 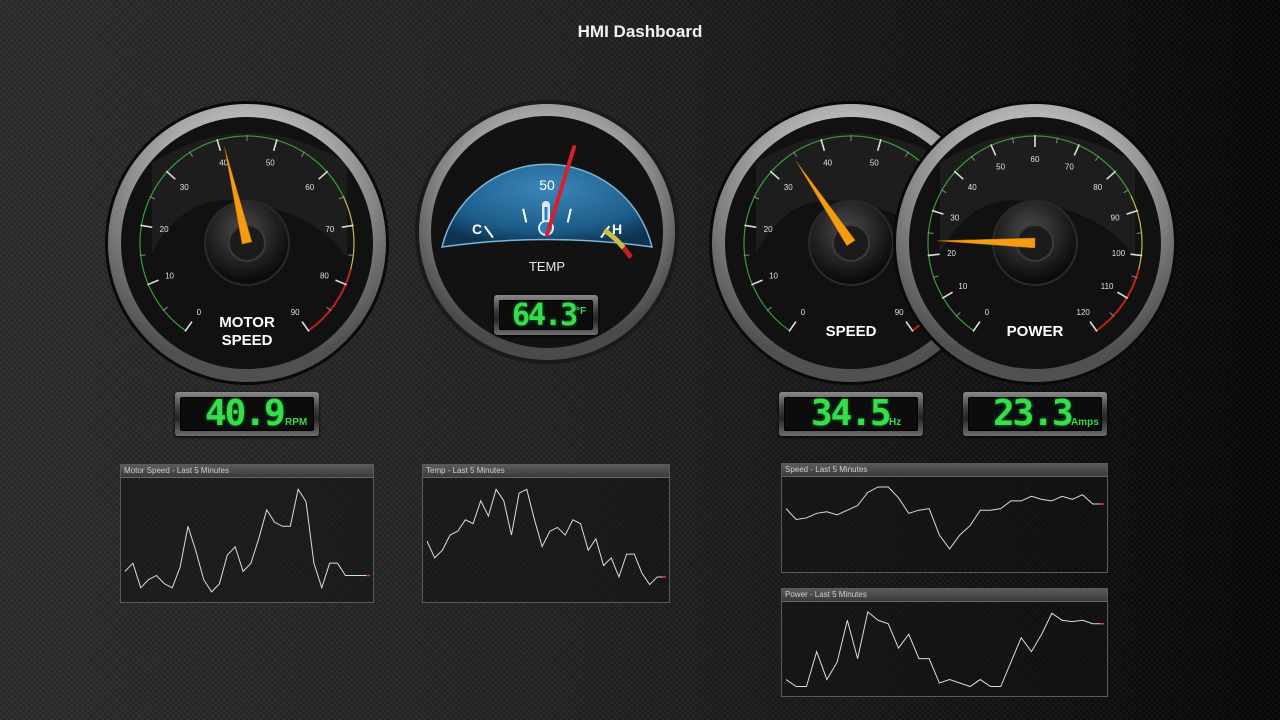 I want to click on power-readout-value: 23.3, so click(x=1033, y=413).